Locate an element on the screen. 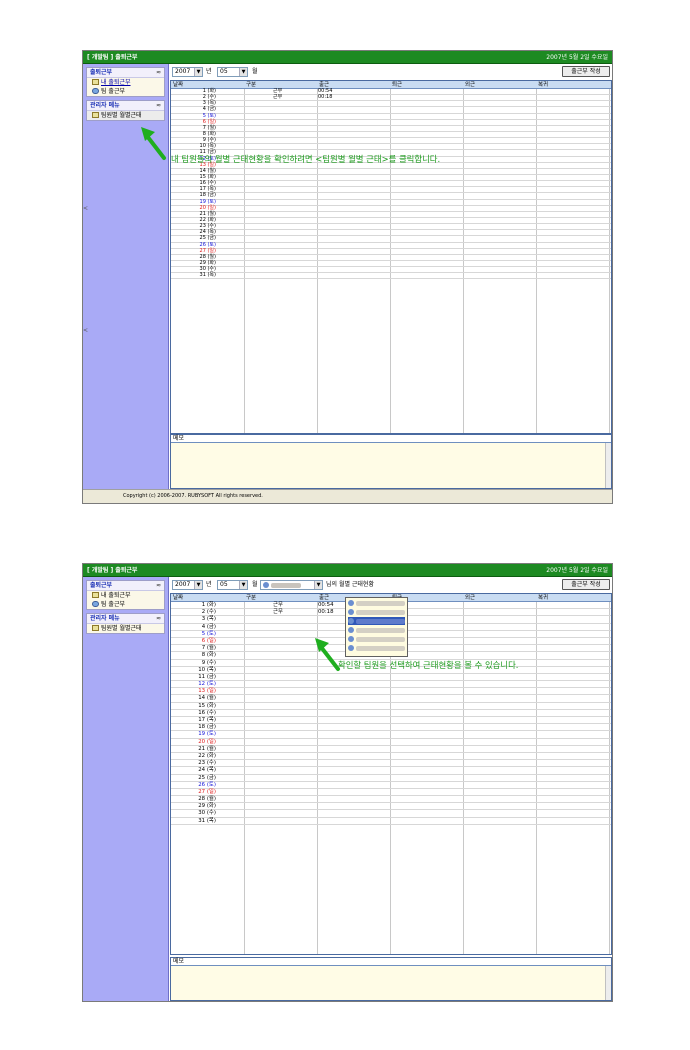  row-date: 15 (화) is located at coordinates (207, 705).